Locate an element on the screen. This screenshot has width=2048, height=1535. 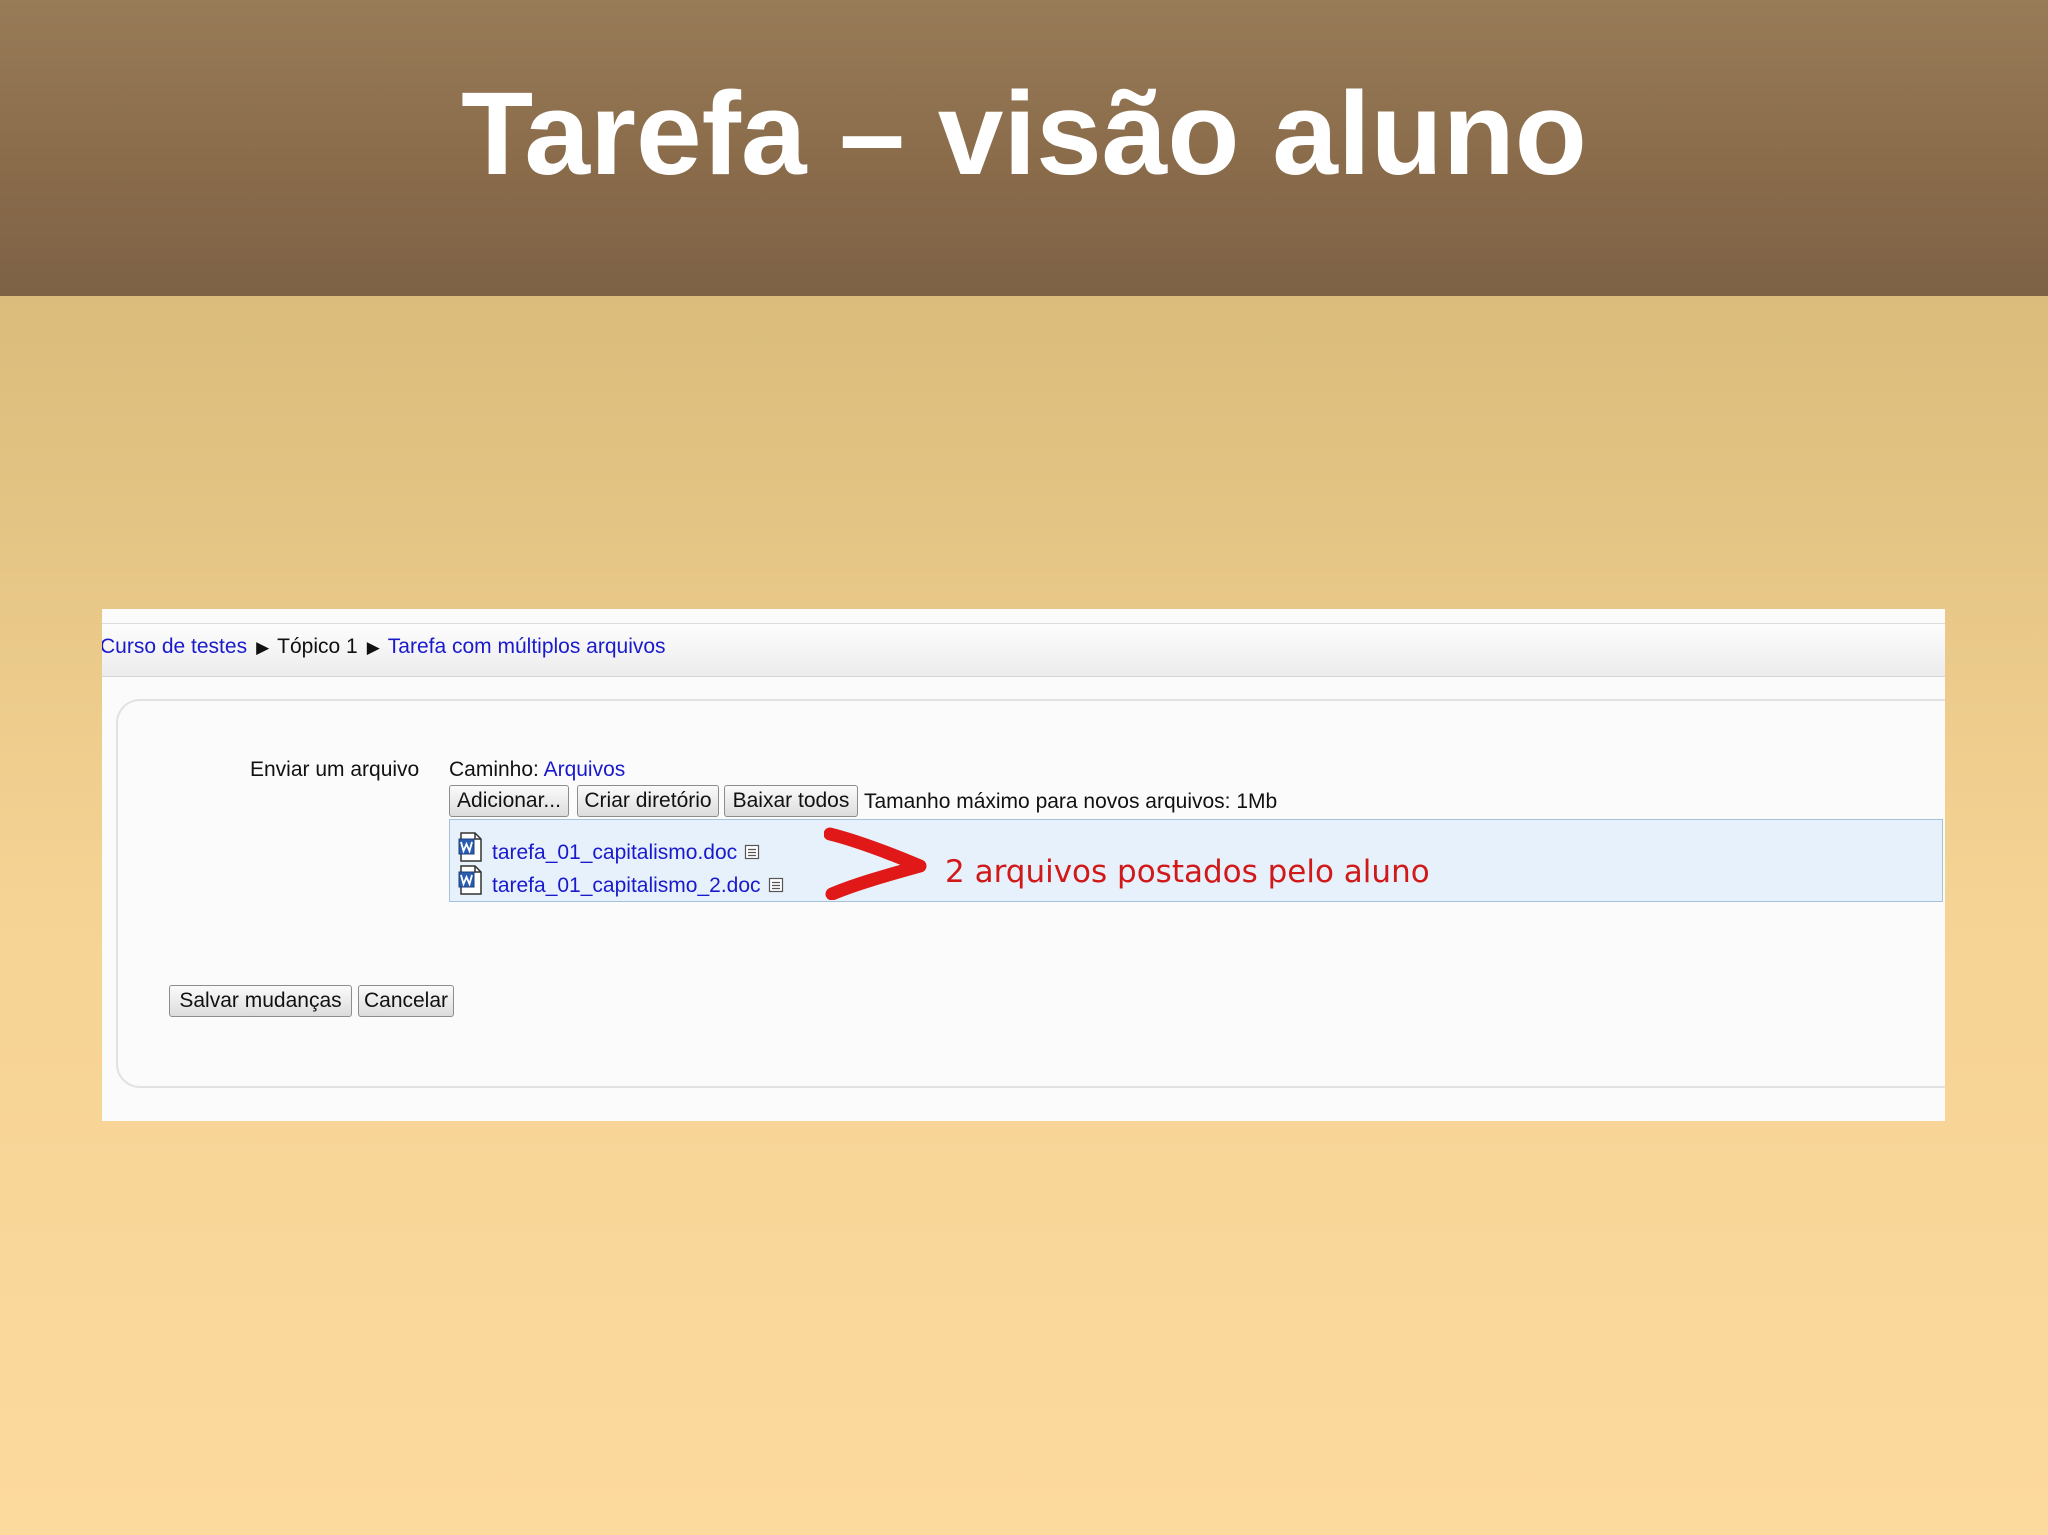
max-file-size-text: Tamanho máximo para novos arquivos: 1Mb is located at coordinates (1071, 801).